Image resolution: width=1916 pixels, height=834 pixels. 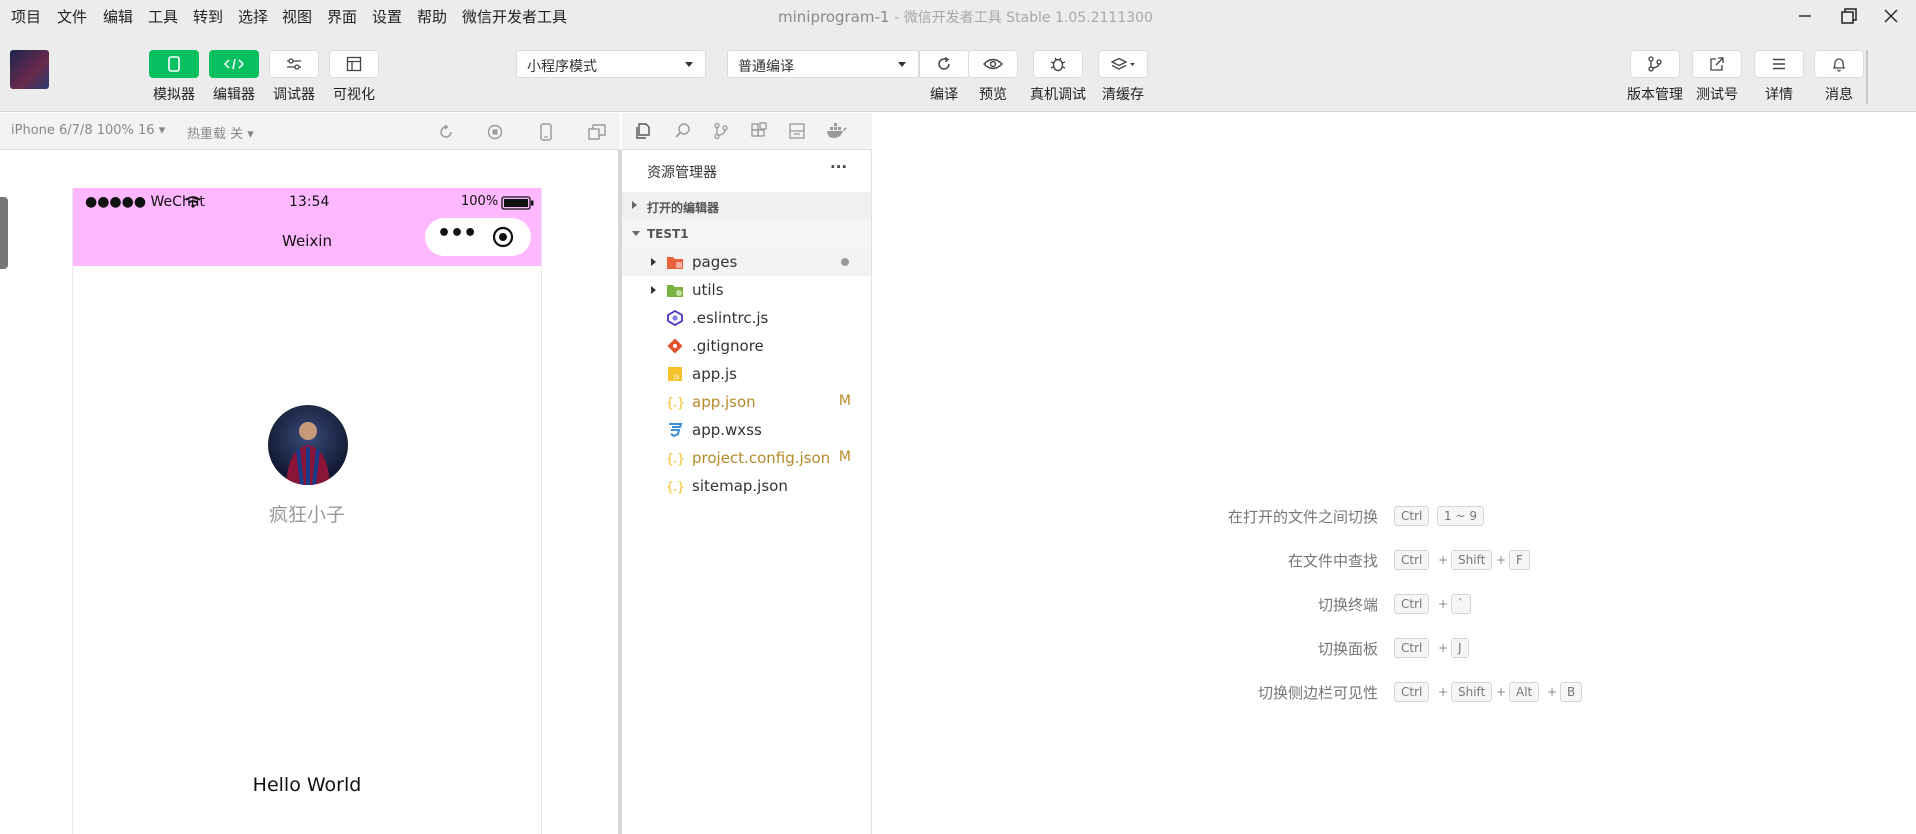 What do you see at coordinates (307, 785) in the screenshot?
I see `hello-text: Hello World` at bounding box center [307, 785].